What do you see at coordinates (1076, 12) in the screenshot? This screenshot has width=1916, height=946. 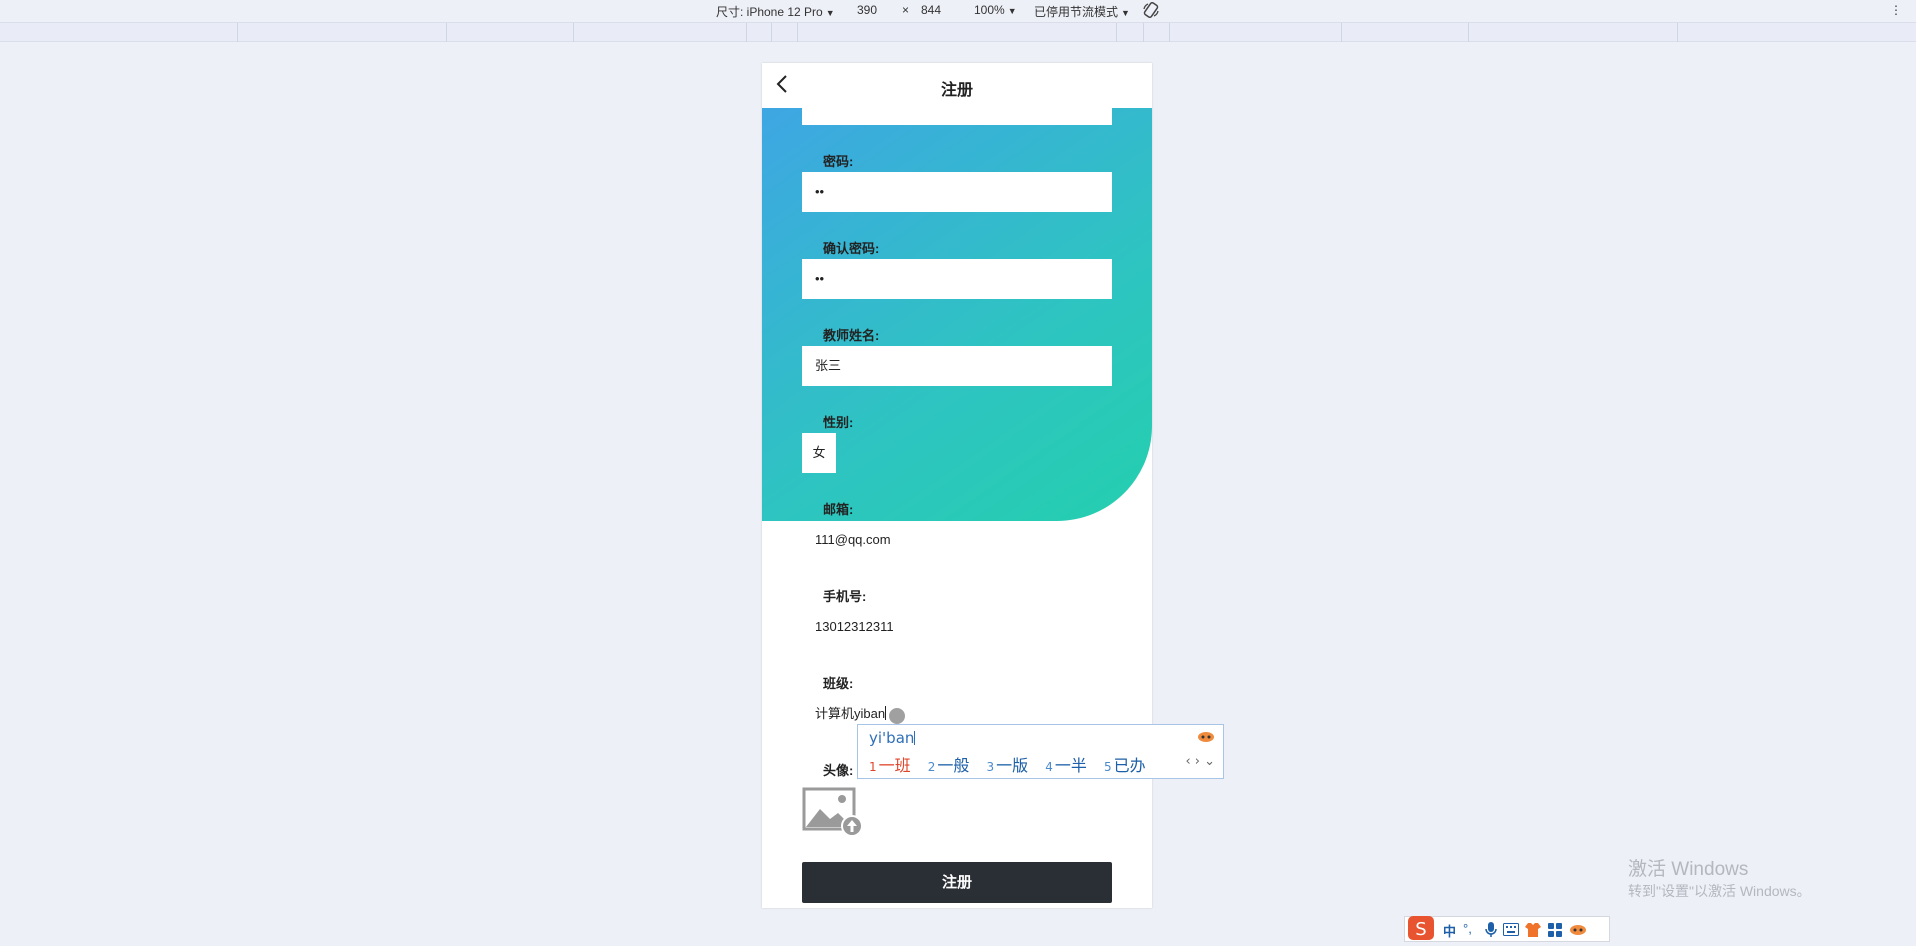 I see `throttle-label: 已停用节流模式` at bounding box center [1076, 12].